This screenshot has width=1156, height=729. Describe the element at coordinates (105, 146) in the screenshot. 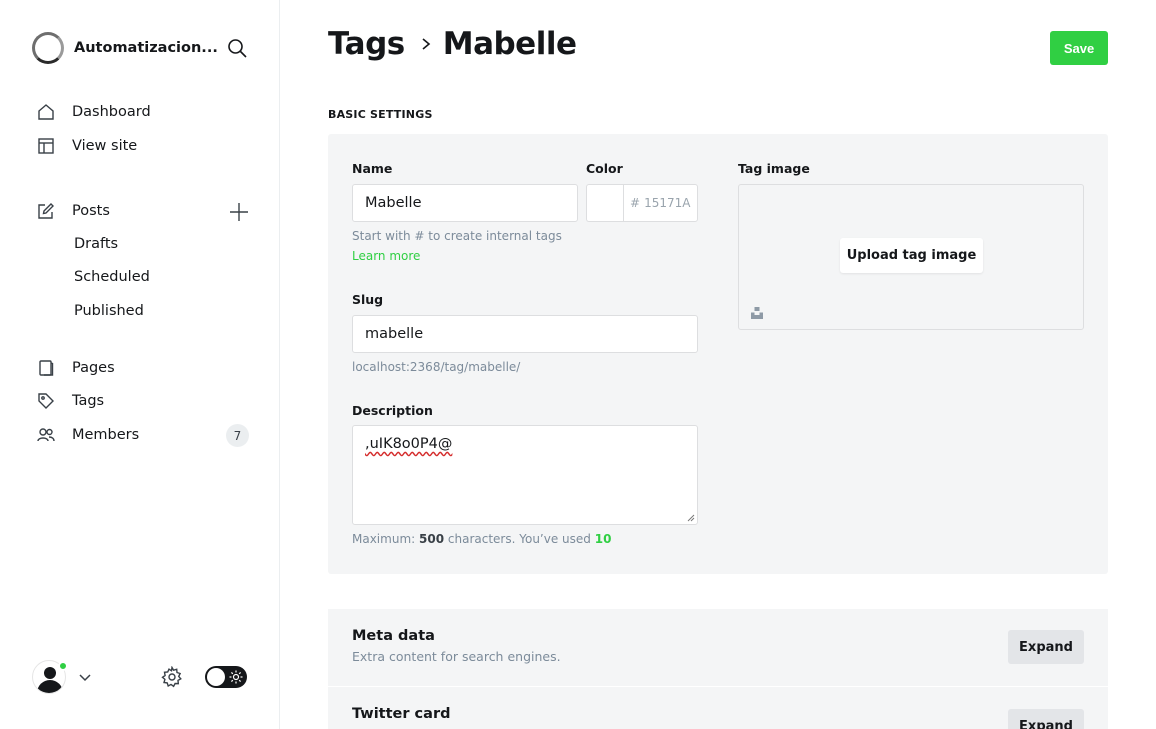

I see `nav-view-site-label: View site` at that location.